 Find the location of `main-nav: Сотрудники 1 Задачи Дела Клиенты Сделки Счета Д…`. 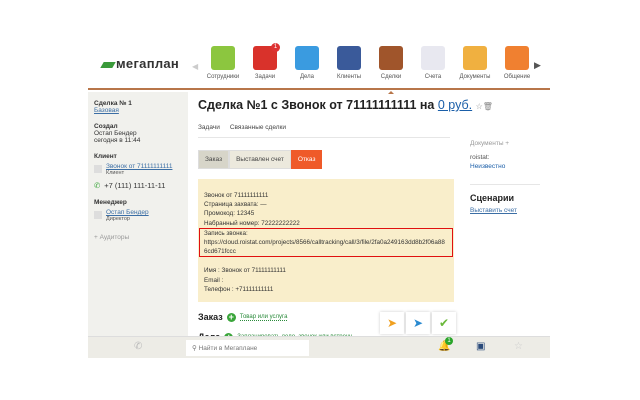

main-nav: Сотрудники 1 Задачи Дела Клиенты Сделки Счета Д… is located at coordinates (370, 68).